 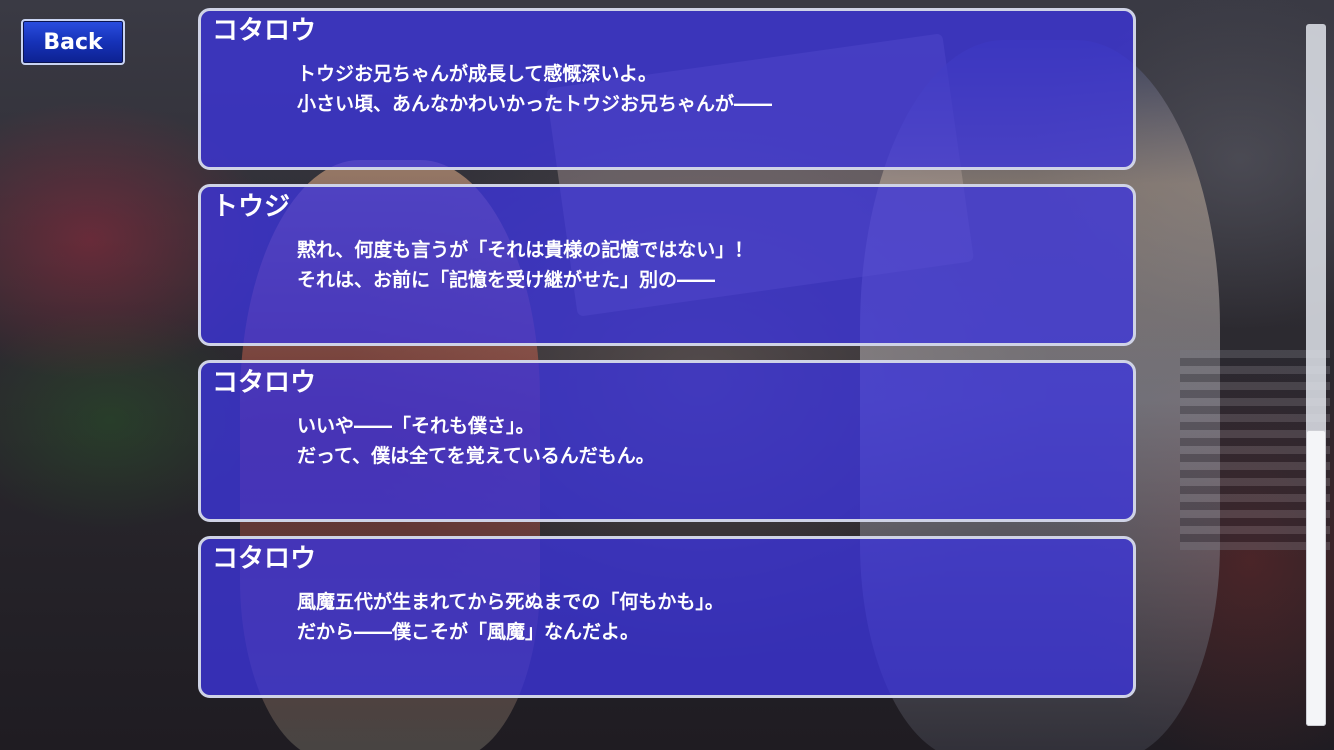 I want to click on dialogue-line: 黙れ、何度も言うが「それは貴様の記憶ではない」！, so click(x=525, y=250).